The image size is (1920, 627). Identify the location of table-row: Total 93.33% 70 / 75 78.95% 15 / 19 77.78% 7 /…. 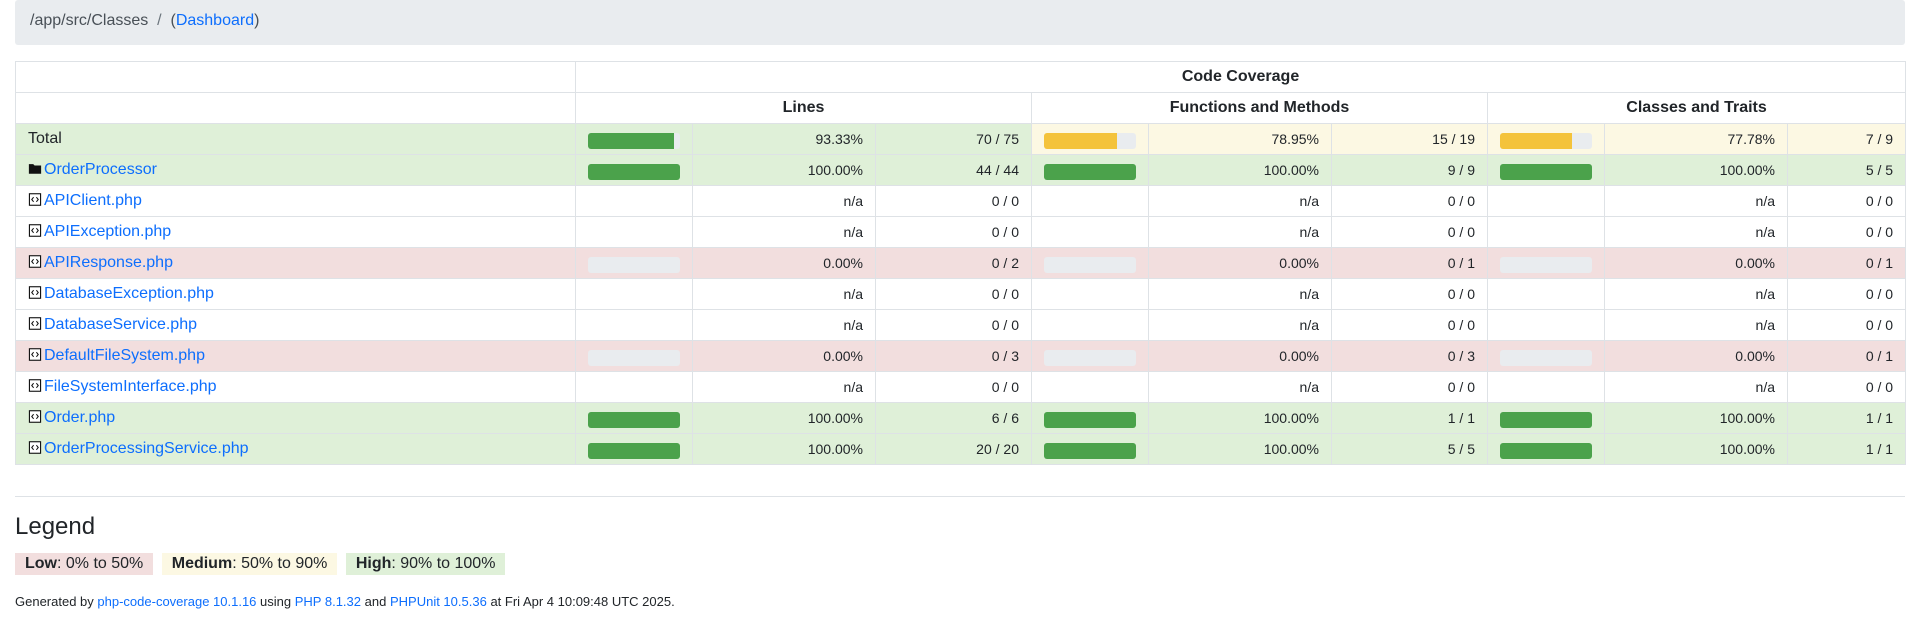
(961, 139).